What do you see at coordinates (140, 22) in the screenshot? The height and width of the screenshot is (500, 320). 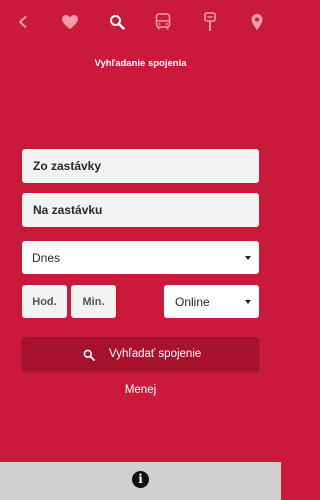 I see `top-navigation-bar` at bounding box center [140, 22].